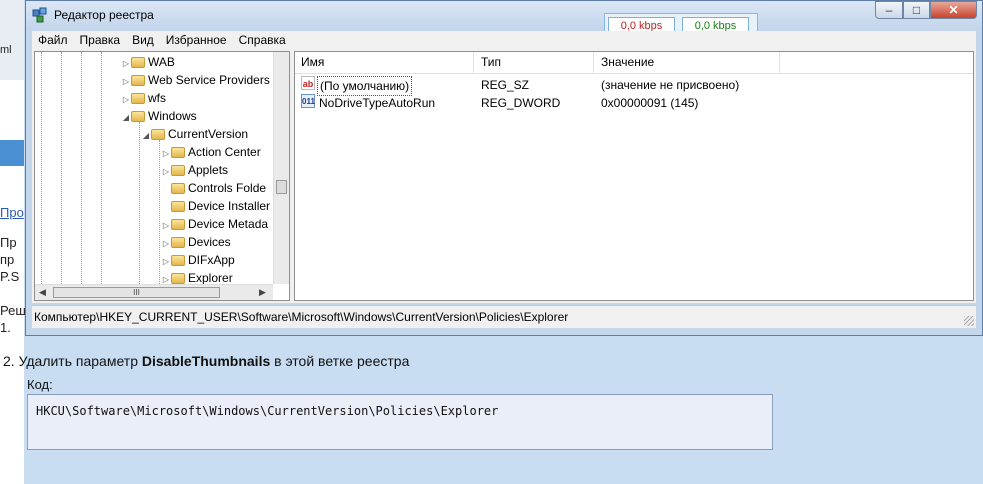 The image size is (983, 484). What do you see at coordinates (208, 170) in the screenshot?
I see `tree-node-label: Applets` at bounding box center [208, 170].